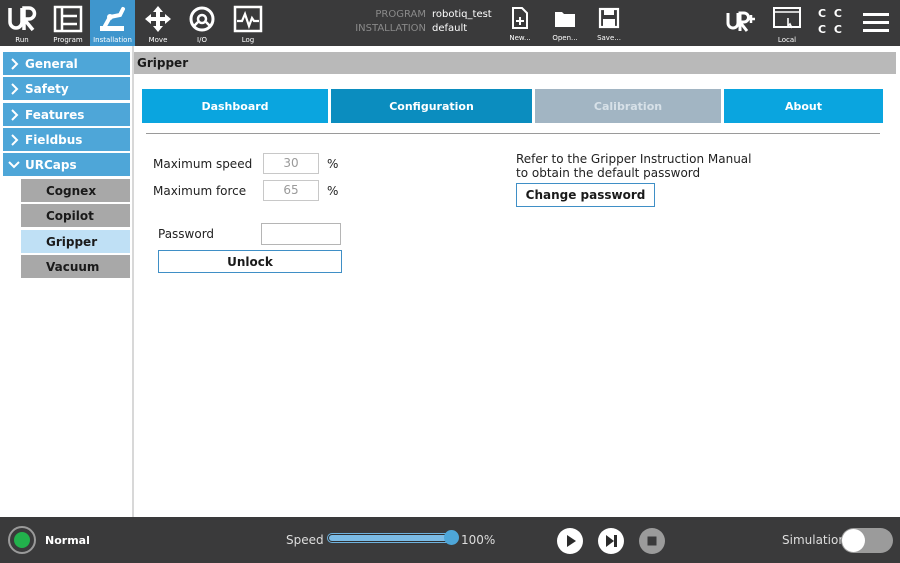 The image size is (900, 563). I want to click on step-button, so click(611, 541).